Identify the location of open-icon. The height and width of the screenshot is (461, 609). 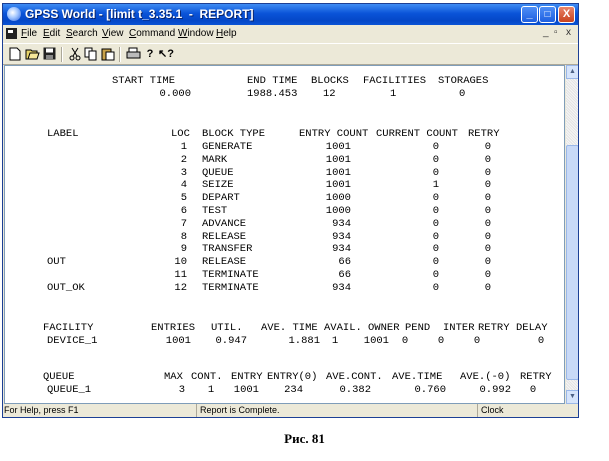
(32, 54).